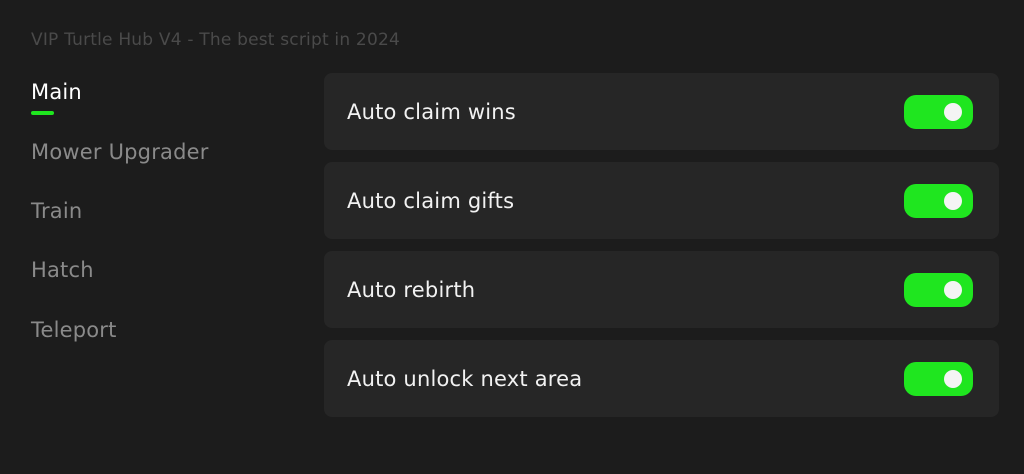  What do you see at coordinates (661, 289) in the screenshot?
I see `toggle-row-auto-rebirth: Auto rebirth` at bounding box center [661, 289].